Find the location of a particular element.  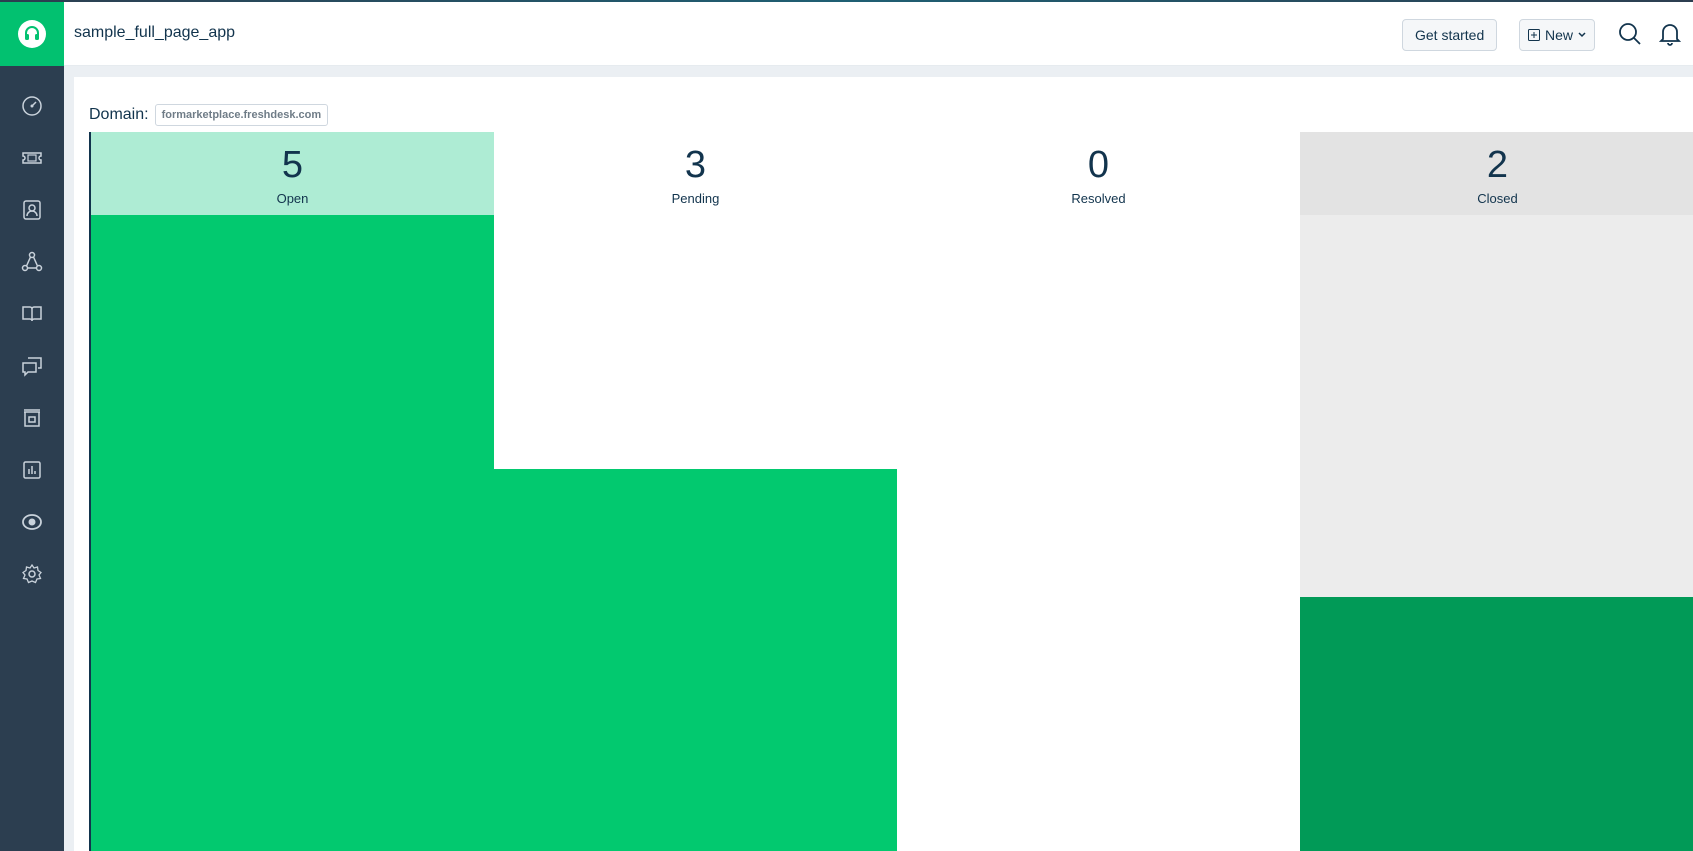

network-icon is located at coordinates (32, 261).